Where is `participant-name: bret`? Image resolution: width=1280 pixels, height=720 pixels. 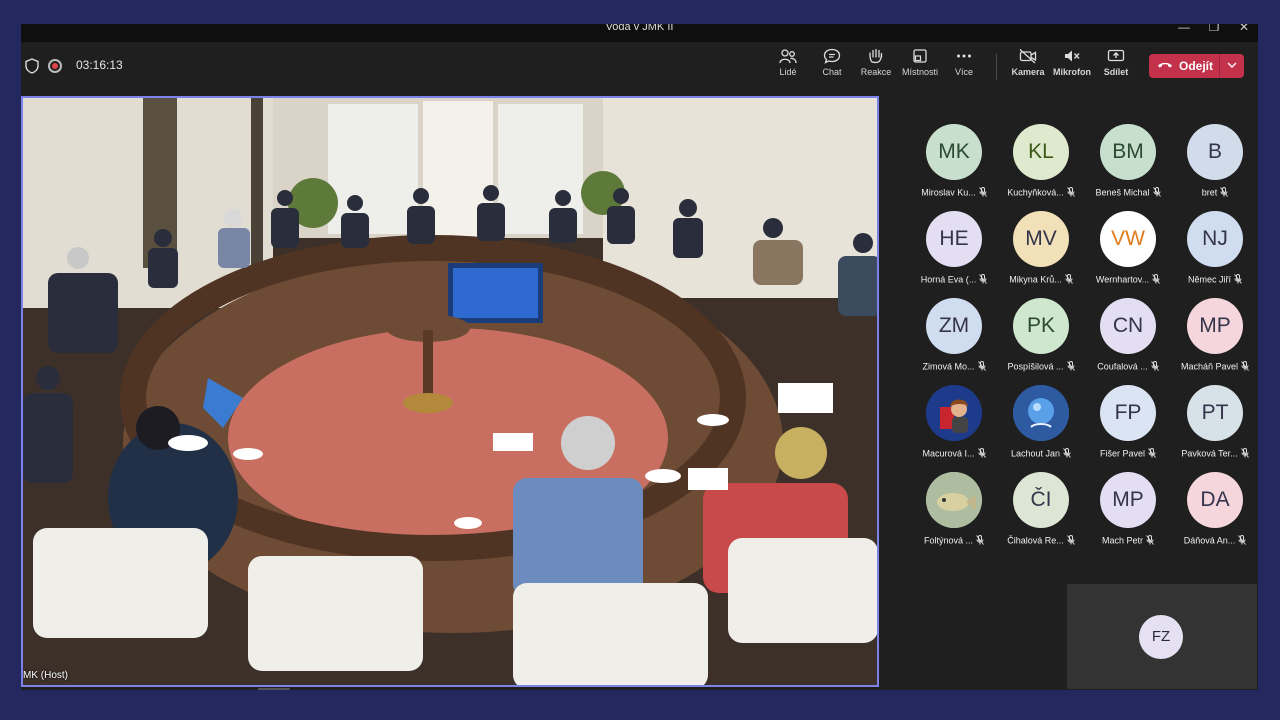 participant-name: bret is located at coordinates (1215, 193).